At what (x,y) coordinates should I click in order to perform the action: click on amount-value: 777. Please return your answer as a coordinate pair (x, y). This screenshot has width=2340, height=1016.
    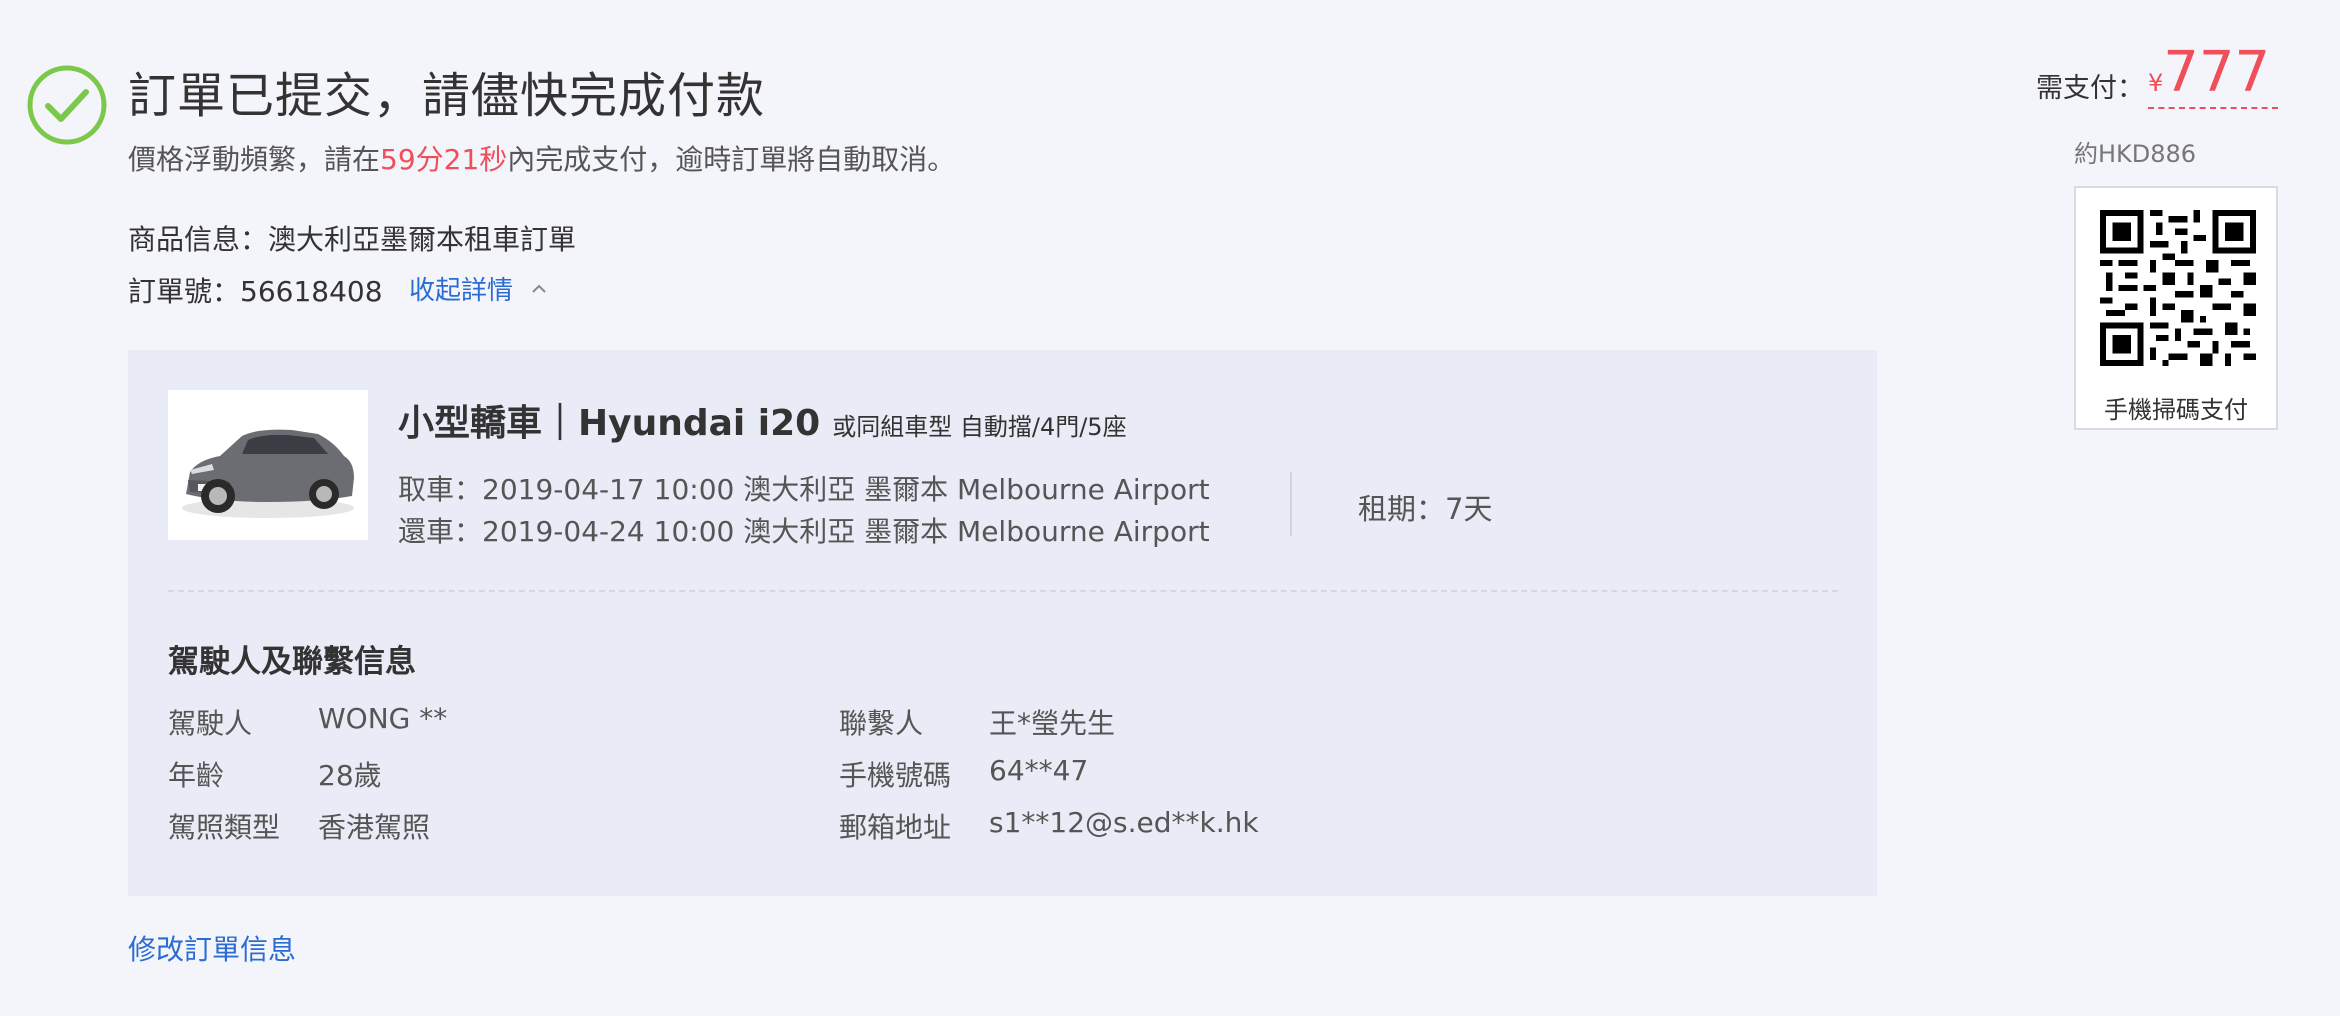
    Looking at the image, I should click on (2217, 72).